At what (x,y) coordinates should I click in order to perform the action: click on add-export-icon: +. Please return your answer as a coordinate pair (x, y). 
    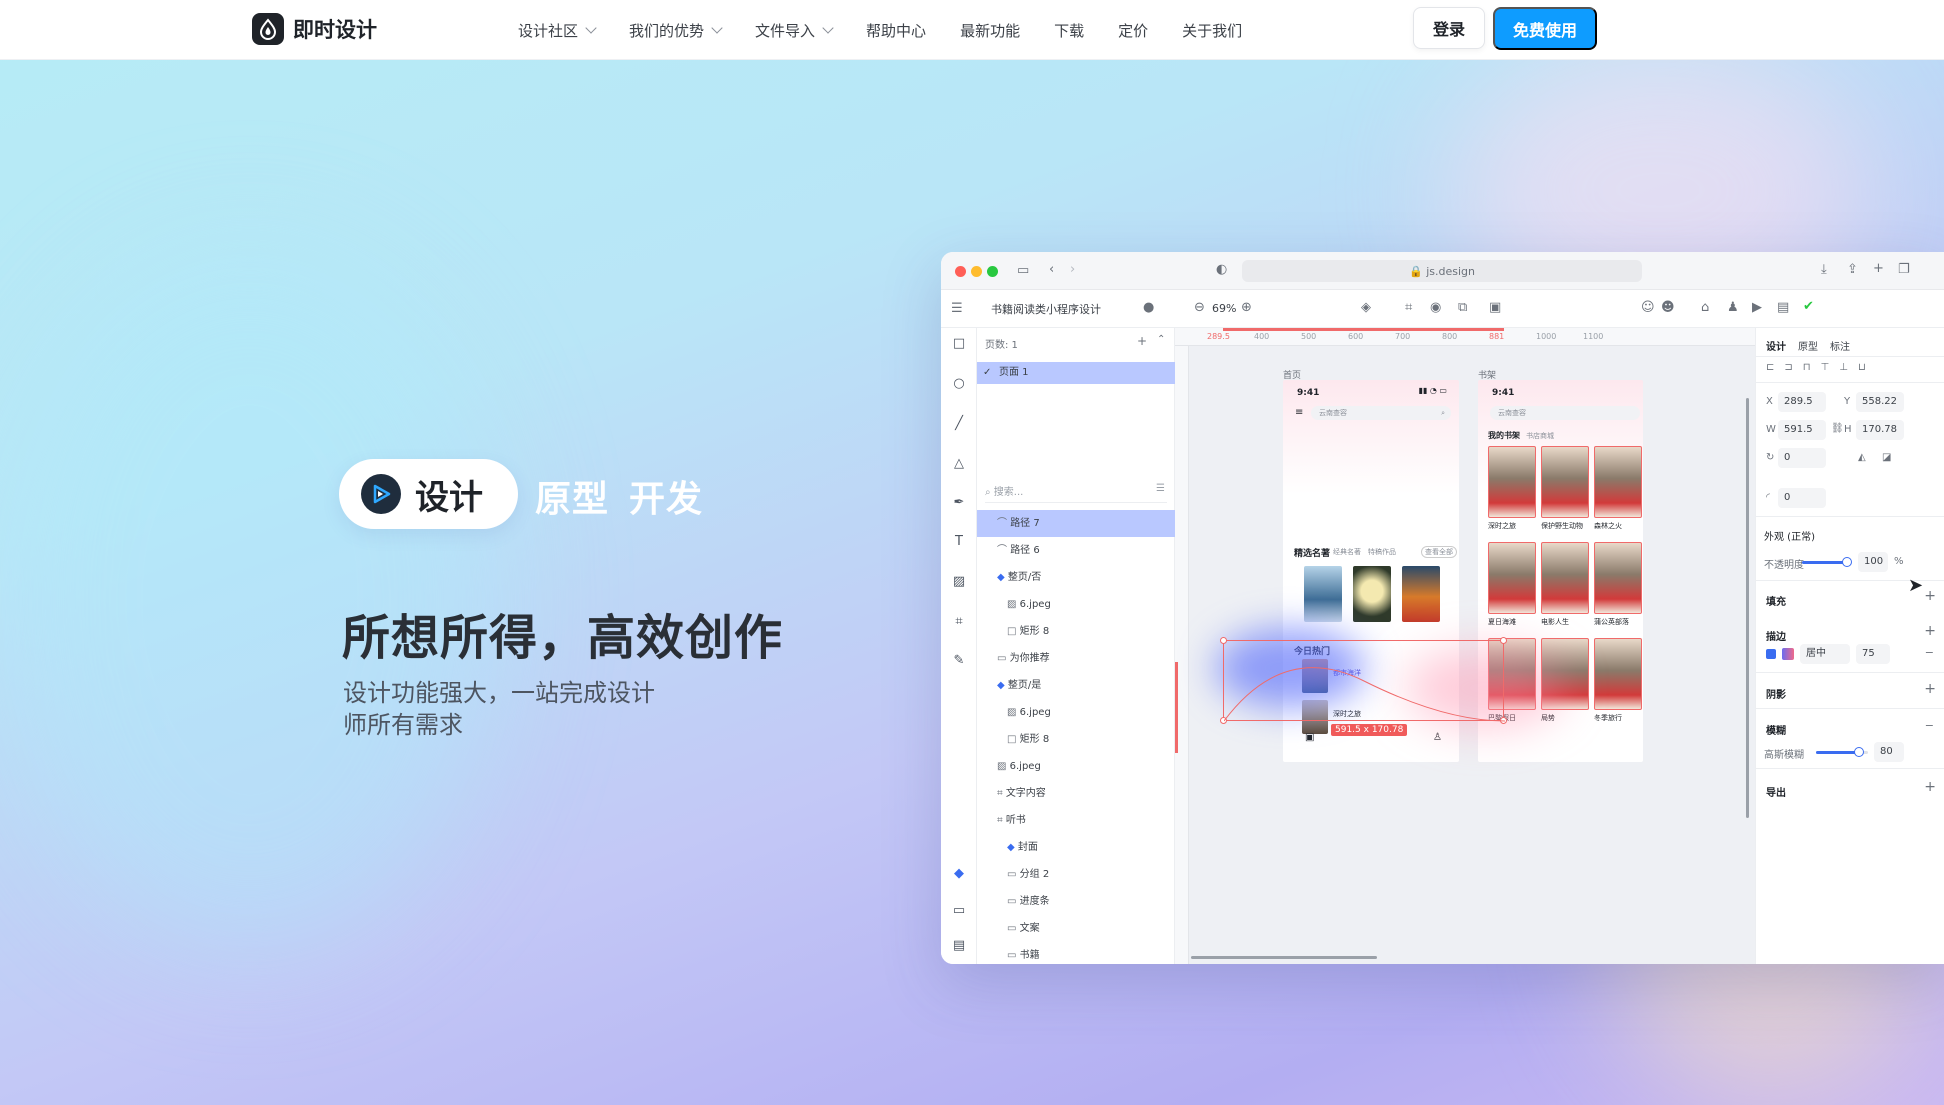
    Looking at the image, I should click on (1930, 787).